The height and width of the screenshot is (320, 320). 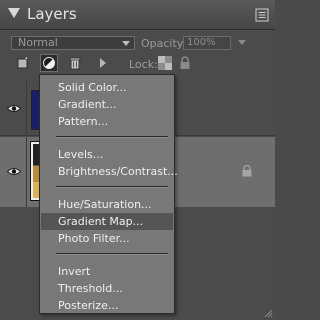 I want to click on opacity-dropdown-icon, so click(x=242, y=42).